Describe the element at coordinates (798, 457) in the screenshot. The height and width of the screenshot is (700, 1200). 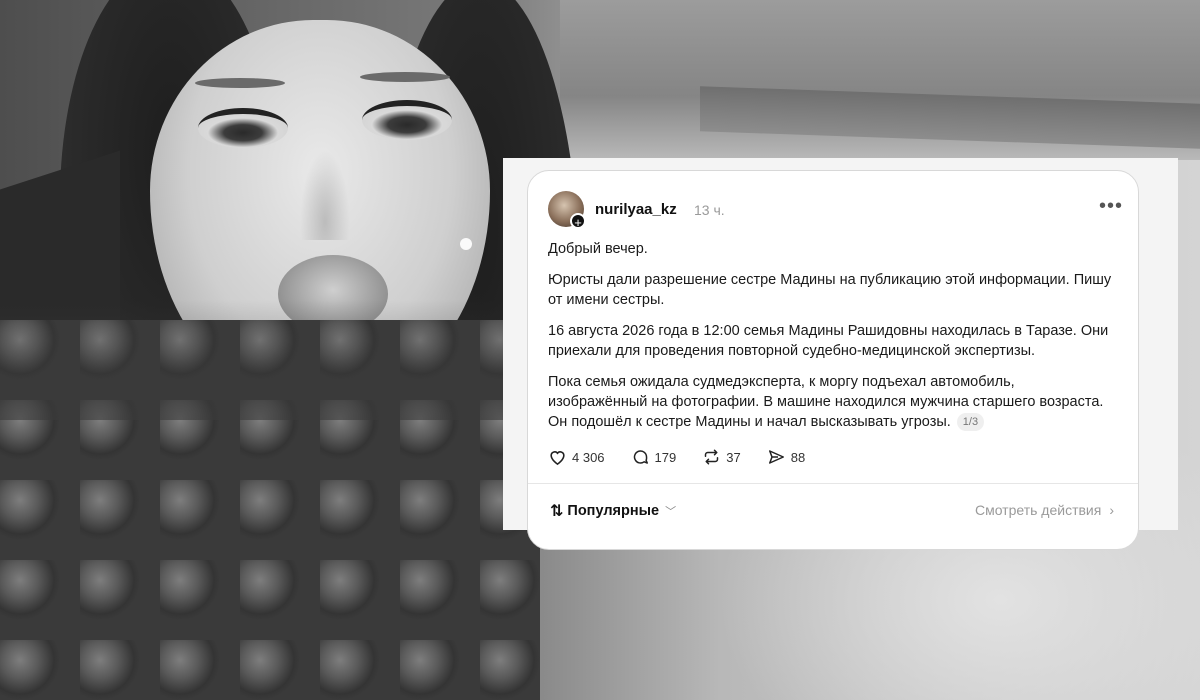
I see `share-count: 88` at that location.